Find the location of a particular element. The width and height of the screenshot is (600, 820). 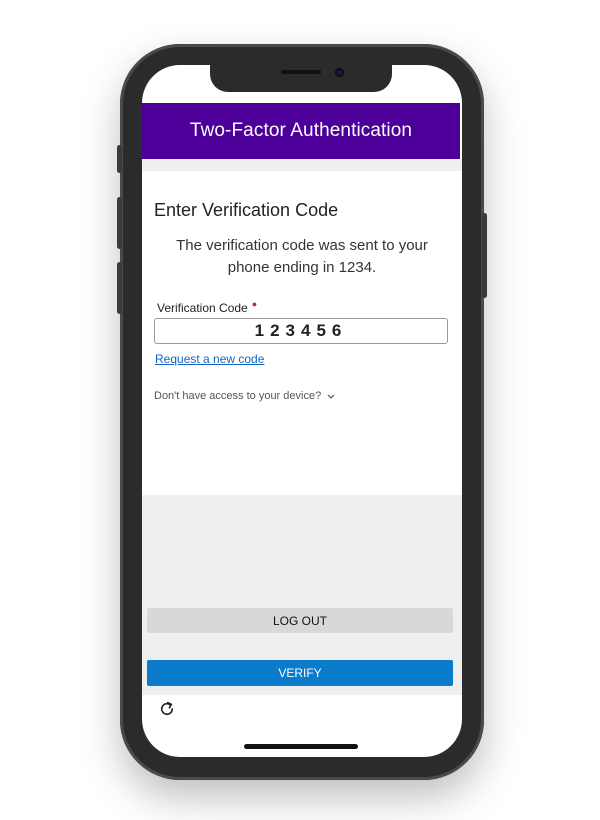

app-header: Two-Factor Authentication is located at coordinates (301, 131).